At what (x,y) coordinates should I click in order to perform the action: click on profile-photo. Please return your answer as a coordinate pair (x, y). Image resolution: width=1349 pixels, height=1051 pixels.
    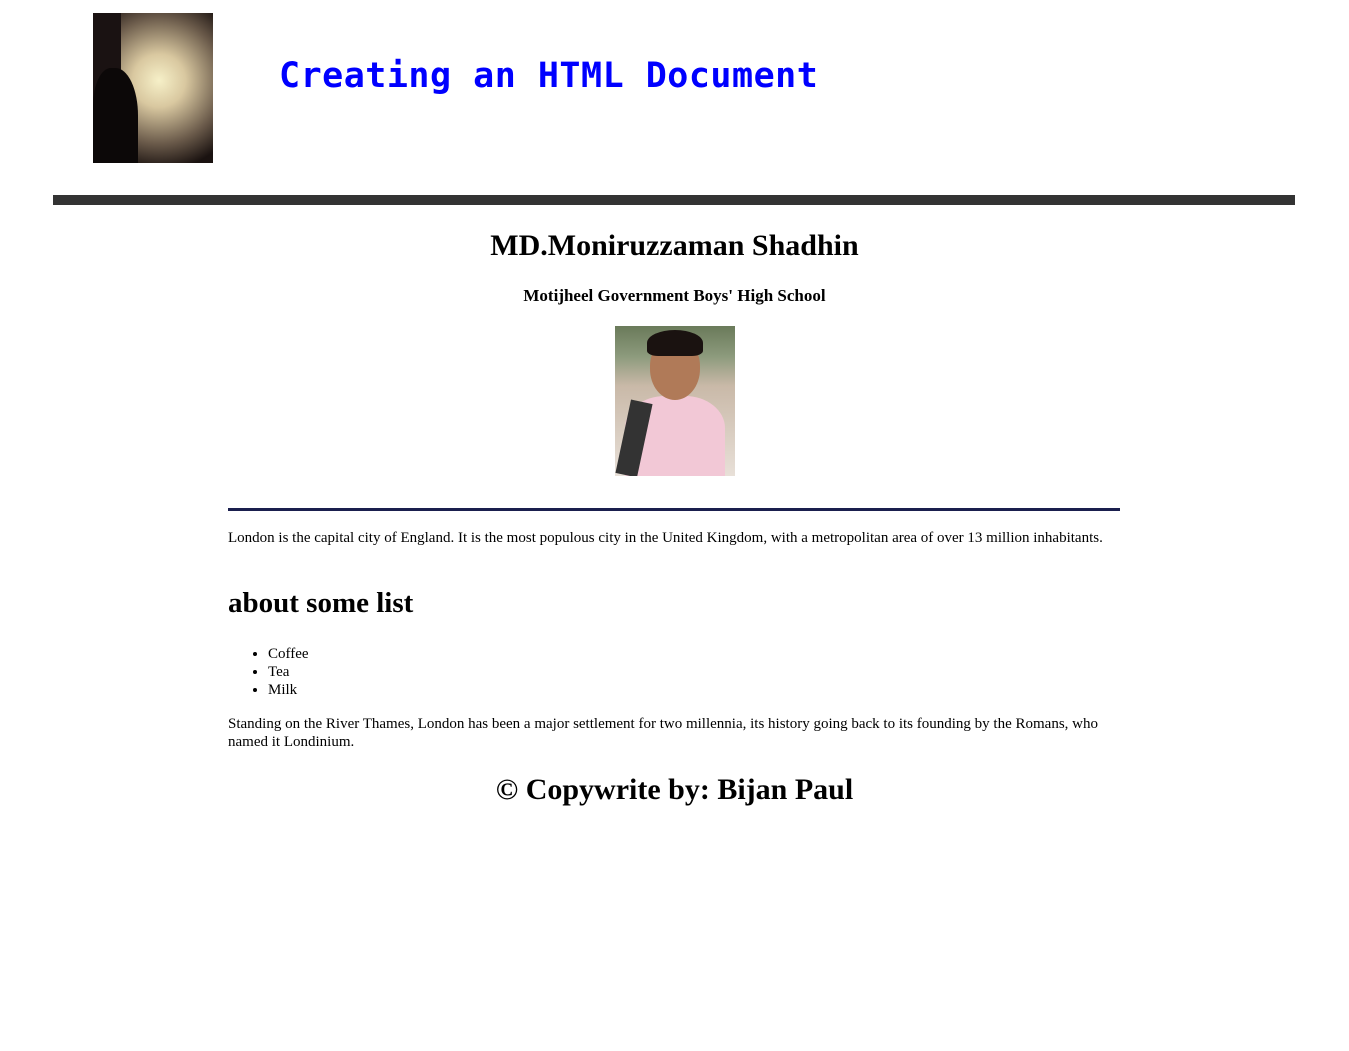
    Looking at the image, I should click on (675, 401).